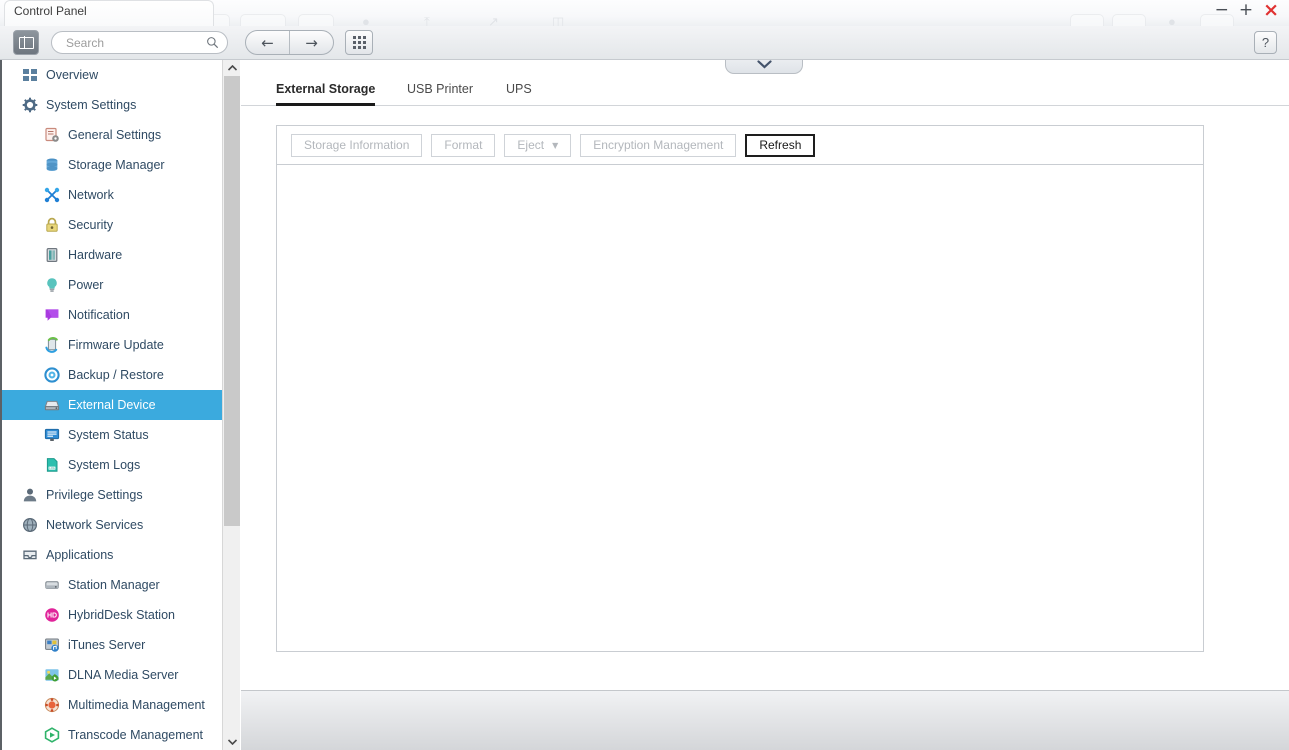 The width and height of the screenshot is (1289, 750). Describe the element at coordinates (111, 555) in the screenshot. I see `sidebar-item-applications: Applications` at that location.